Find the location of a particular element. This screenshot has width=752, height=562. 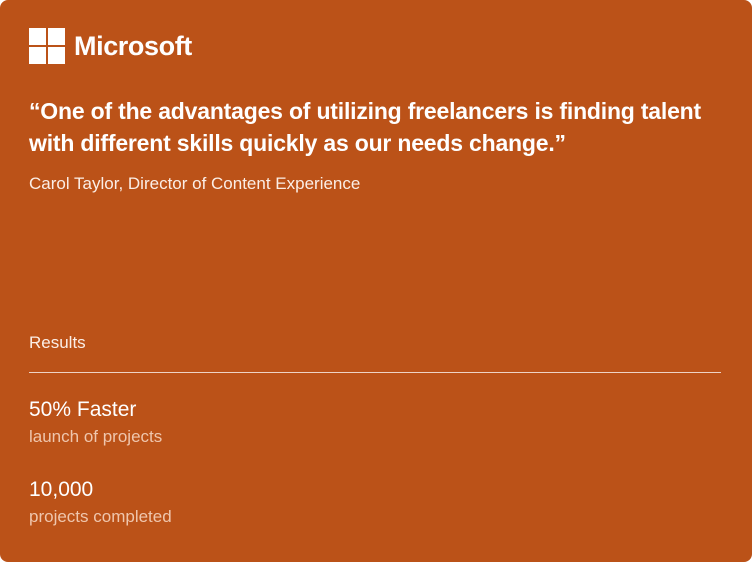

microsoft-logo-icon is located at coordinates (47, 46).